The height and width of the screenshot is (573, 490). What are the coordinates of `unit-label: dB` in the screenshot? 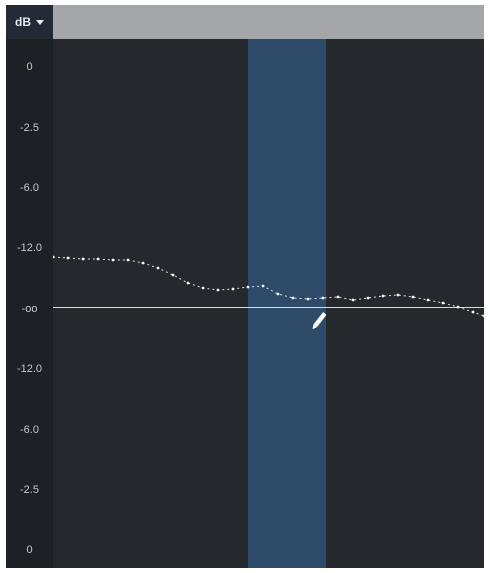 It's located at (23, 22).